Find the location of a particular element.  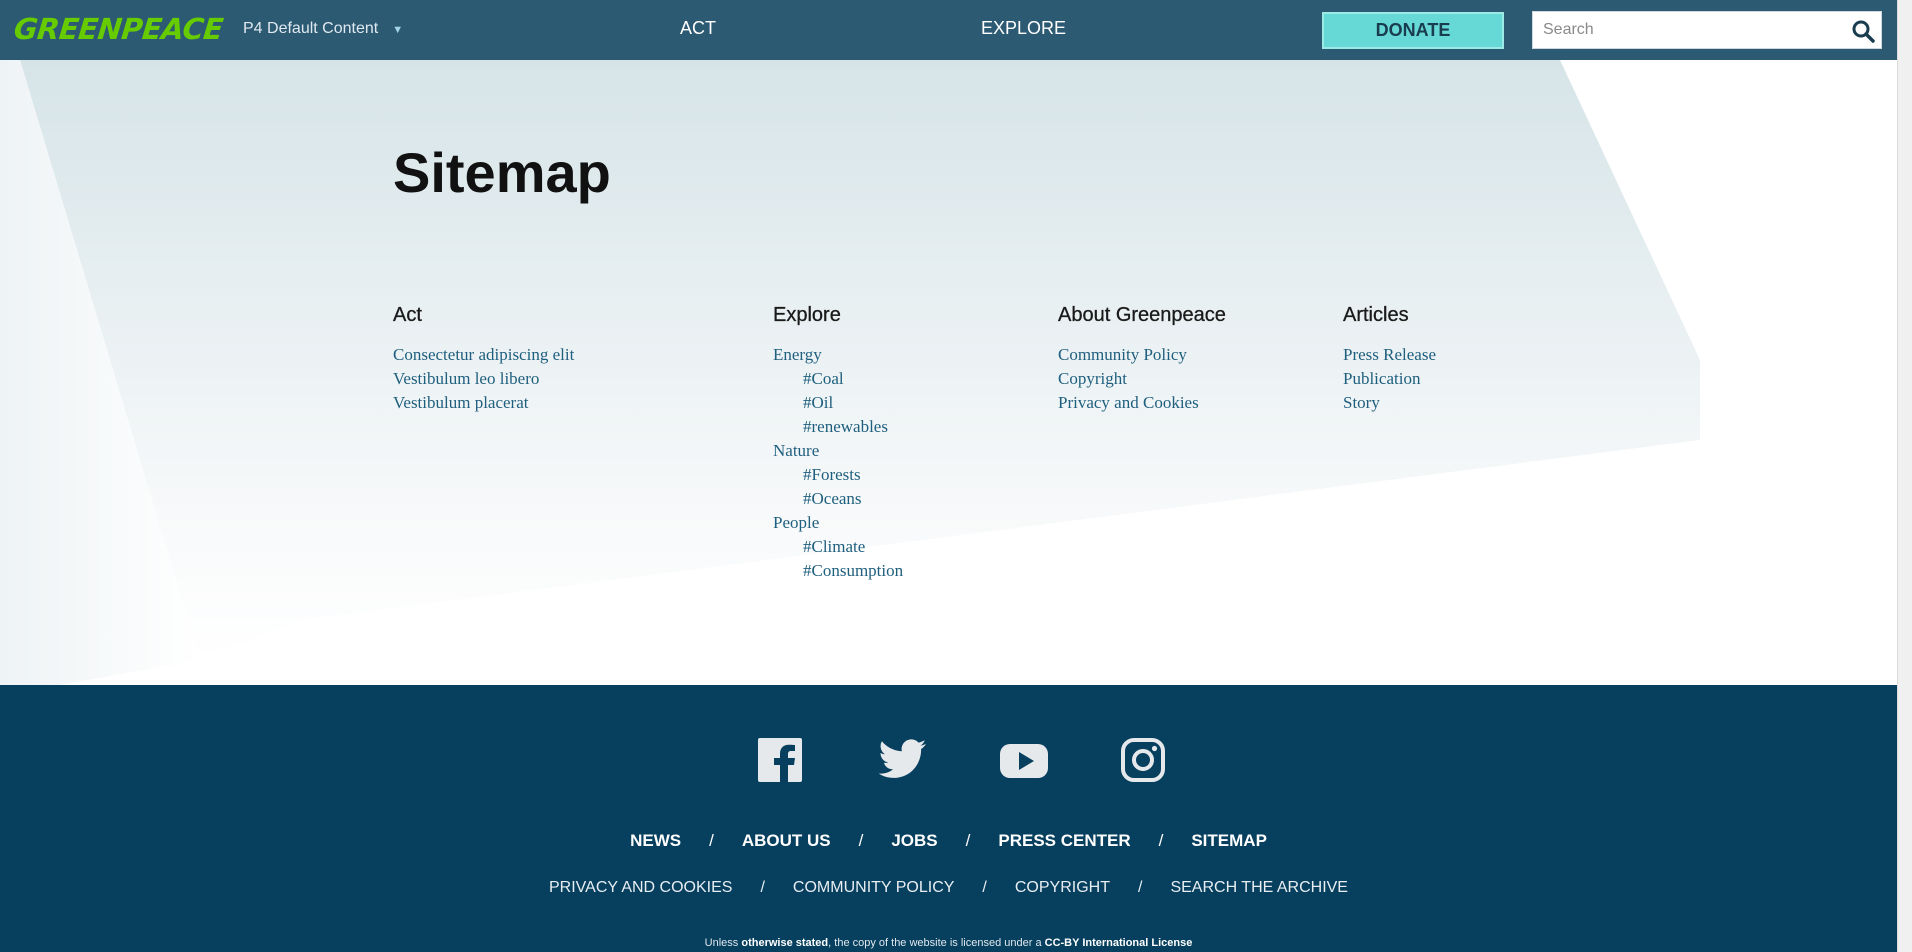

sitemap-sublink: #Climate is located at coordinates (838, 547).